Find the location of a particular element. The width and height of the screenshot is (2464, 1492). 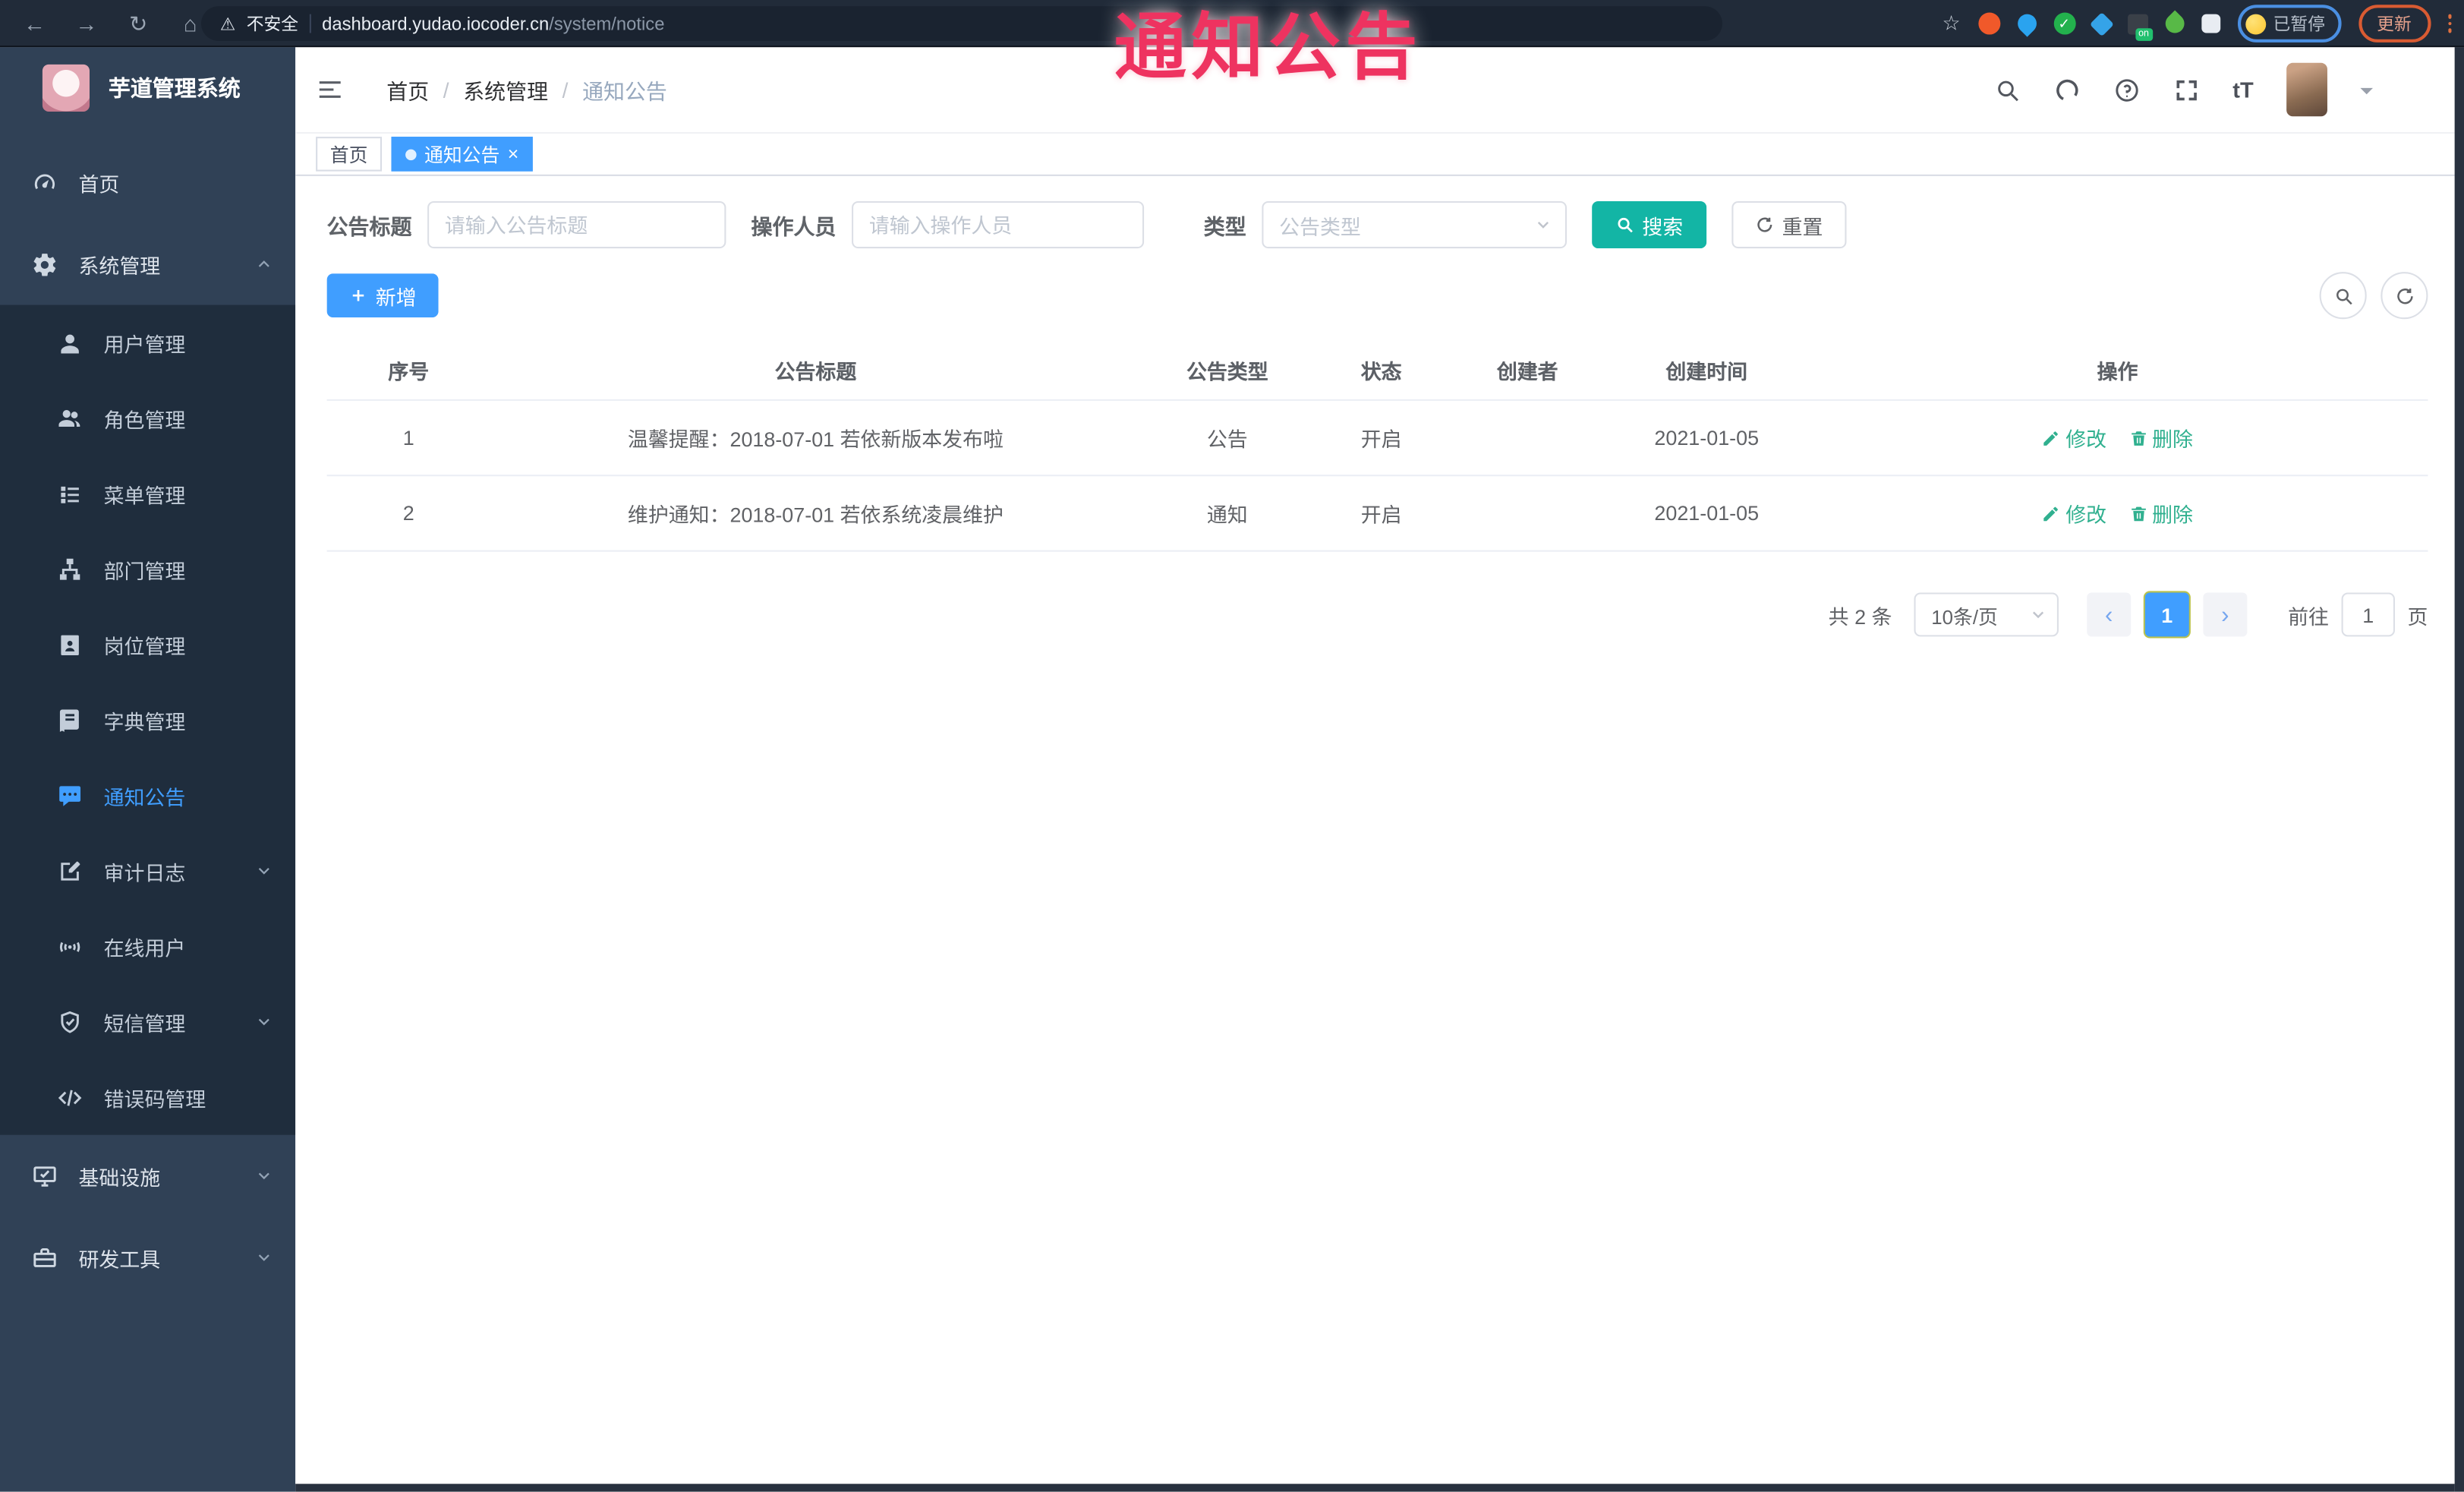

help-icon is located at coordinates (2126, 89).